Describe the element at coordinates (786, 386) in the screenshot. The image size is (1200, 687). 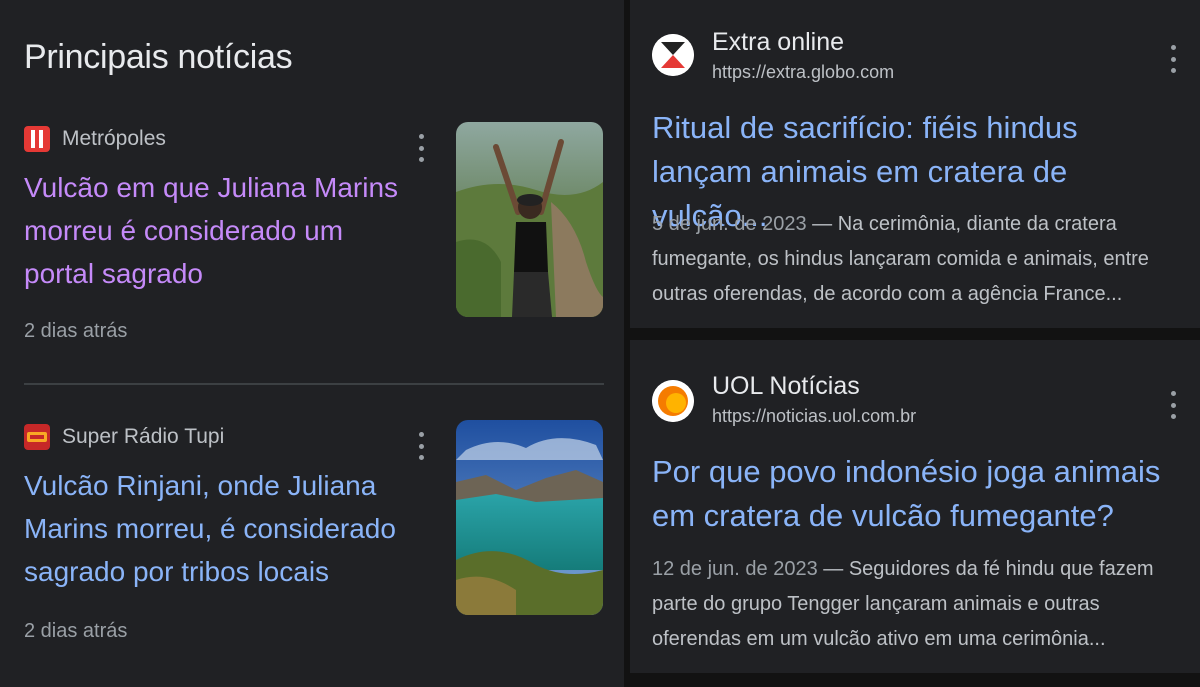
I see `site-name: UOL Notícias` at that location.